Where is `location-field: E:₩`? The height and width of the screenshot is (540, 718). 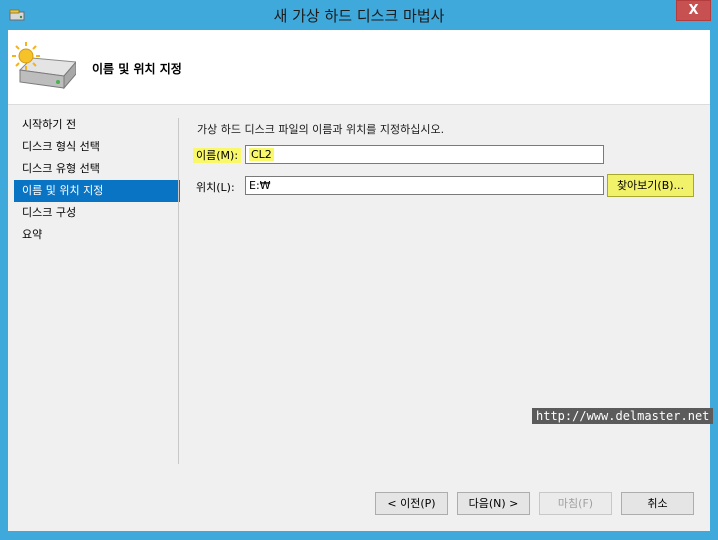
location-field: E:₩ is located at coordinates (424, 185).